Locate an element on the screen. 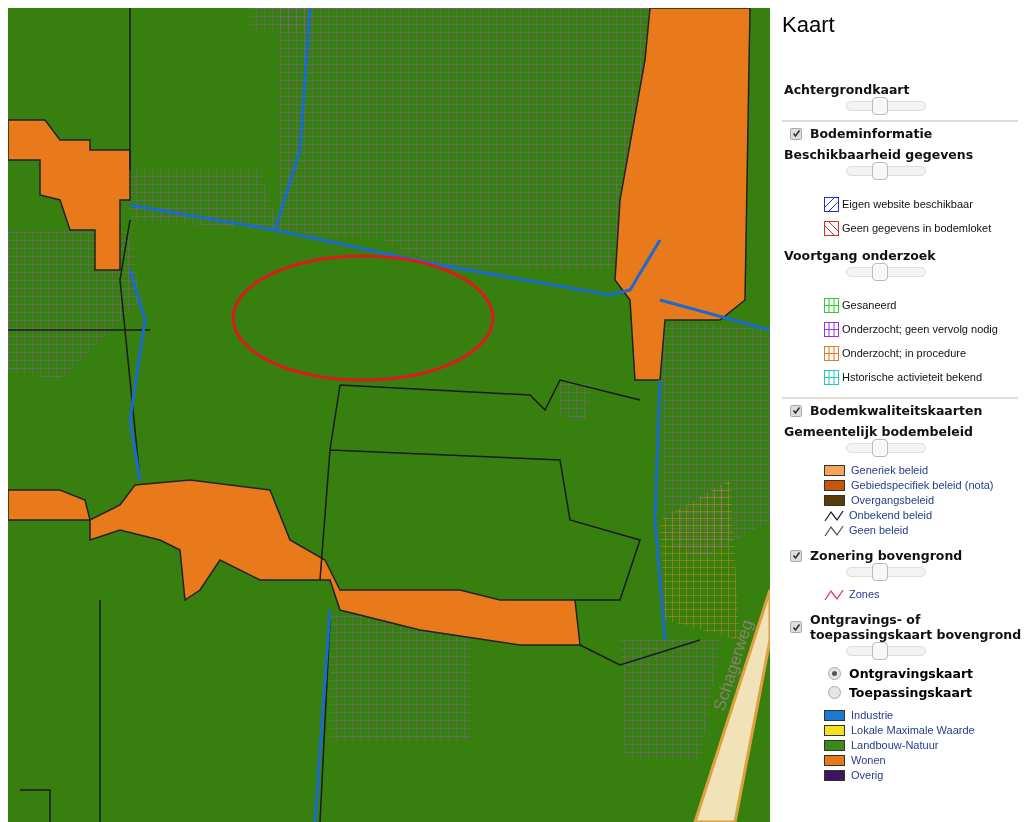 Image resolution: width=1036 pixels, height=822 pixels. group-title: Gemeentelijk bodembeleid is located at coordinates (879, 431).